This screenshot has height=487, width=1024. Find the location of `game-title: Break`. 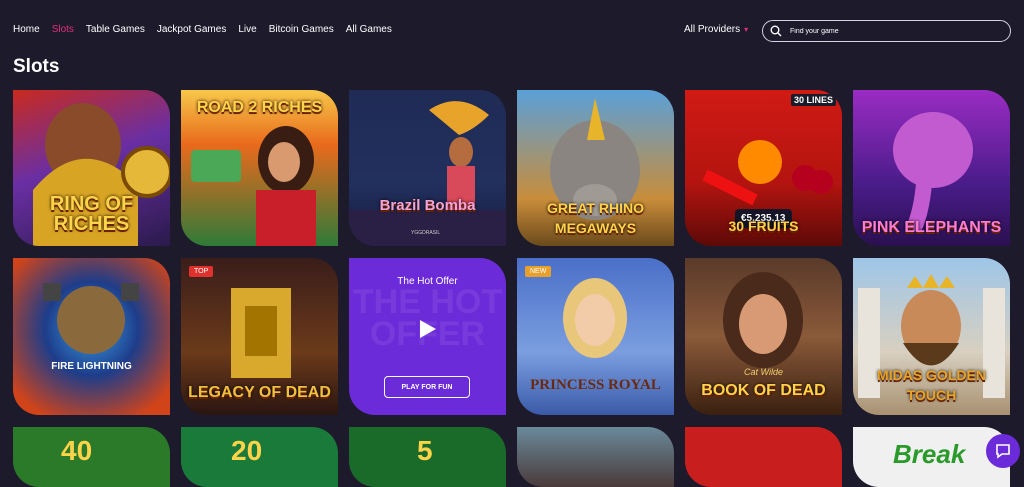

game-title: Break is located at coordinates (929, 454).